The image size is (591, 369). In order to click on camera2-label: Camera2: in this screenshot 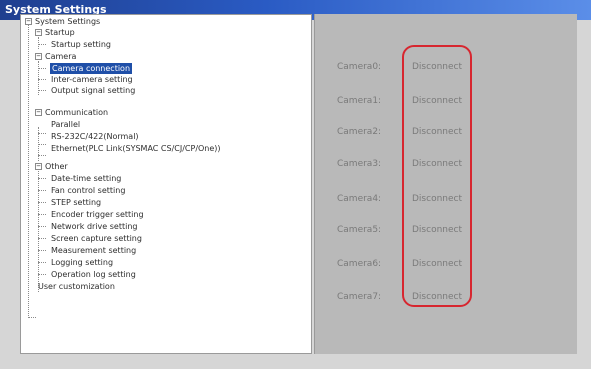, I will do `click(359, 132)`.